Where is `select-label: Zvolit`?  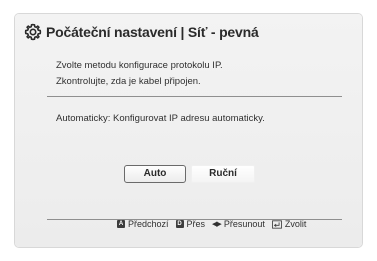
select-label: Zvolit is located at coordinates (295, 224).